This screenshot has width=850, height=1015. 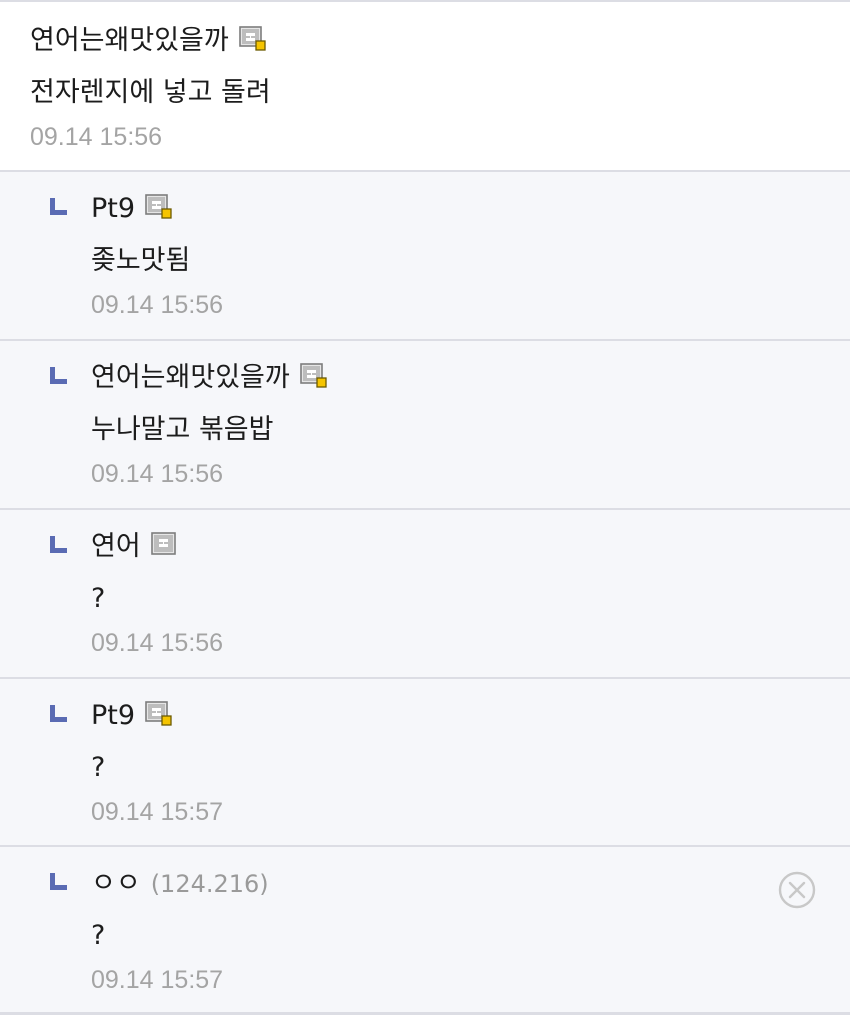 I want to click on ip-address: (124.216), so click(x=209, y=884).